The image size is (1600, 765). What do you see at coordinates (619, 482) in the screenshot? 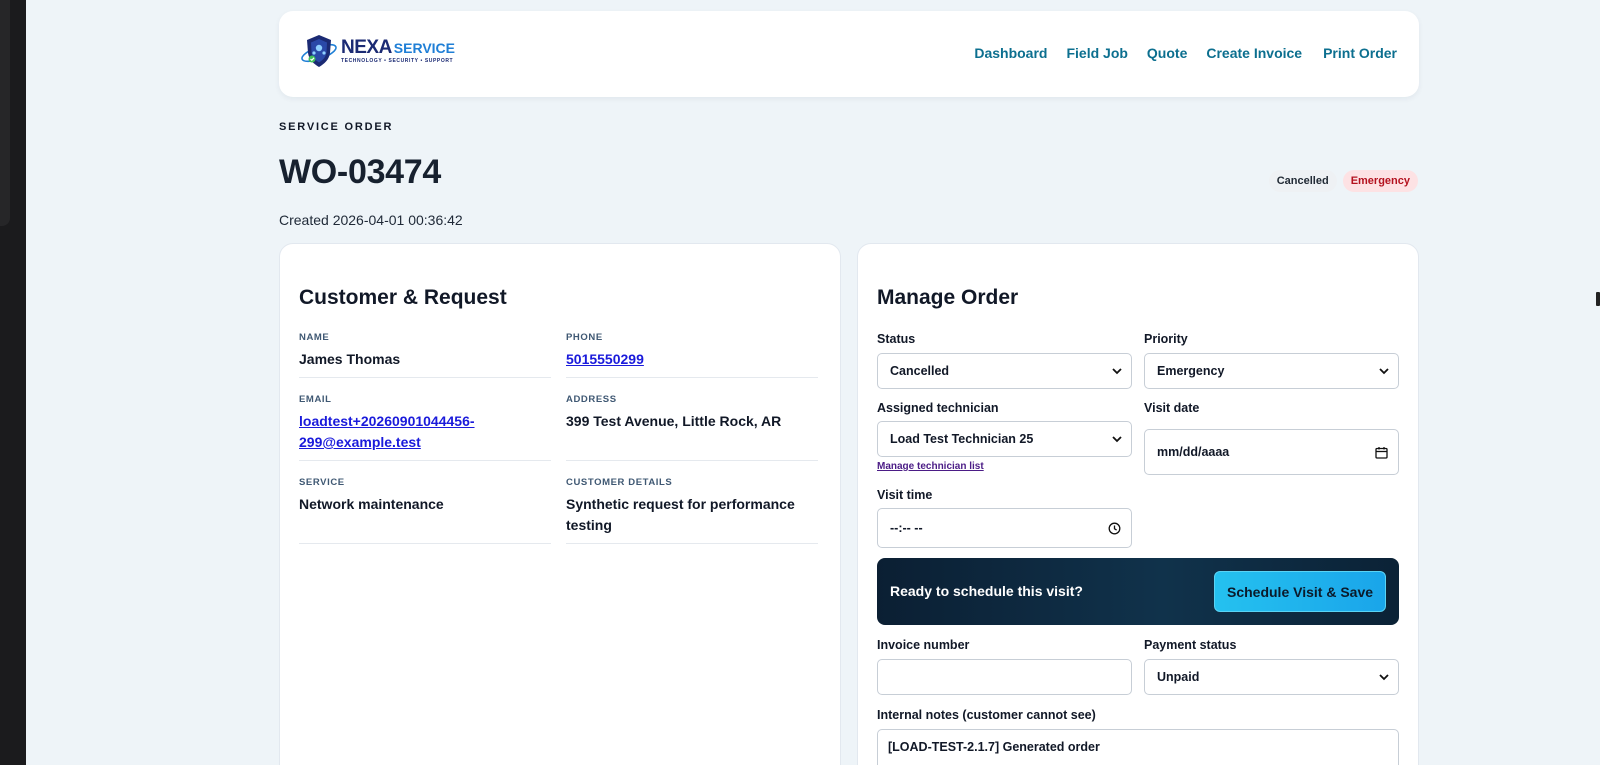
I see `field-label: CUSTOMER DETAILS` at bounding box center [619, 482].